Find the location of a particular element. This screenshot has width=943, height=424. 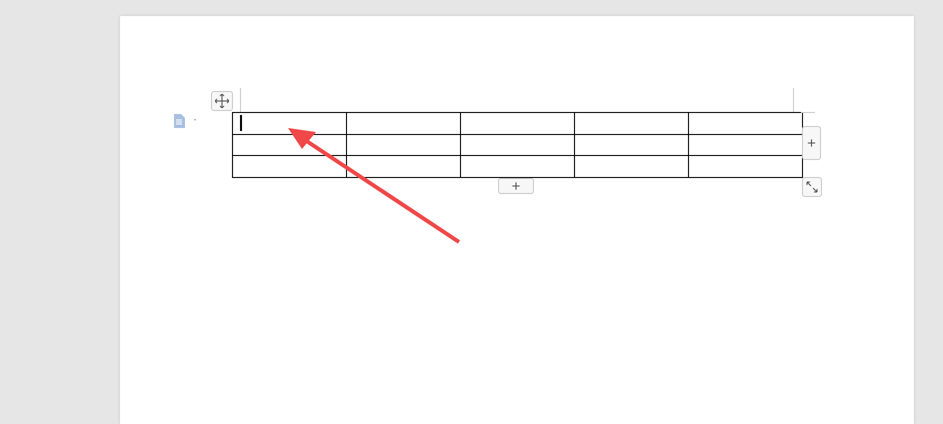

move-icon is located at coordinates (222, 101).